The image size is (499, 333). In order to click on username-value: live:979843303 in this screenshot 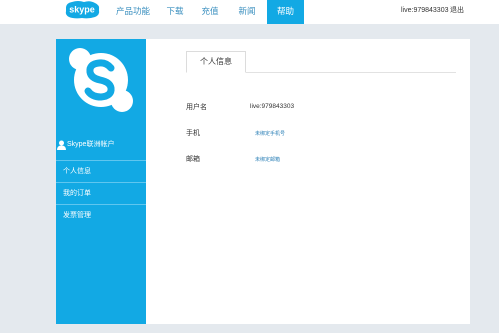, I will do `click(272, 106)`.